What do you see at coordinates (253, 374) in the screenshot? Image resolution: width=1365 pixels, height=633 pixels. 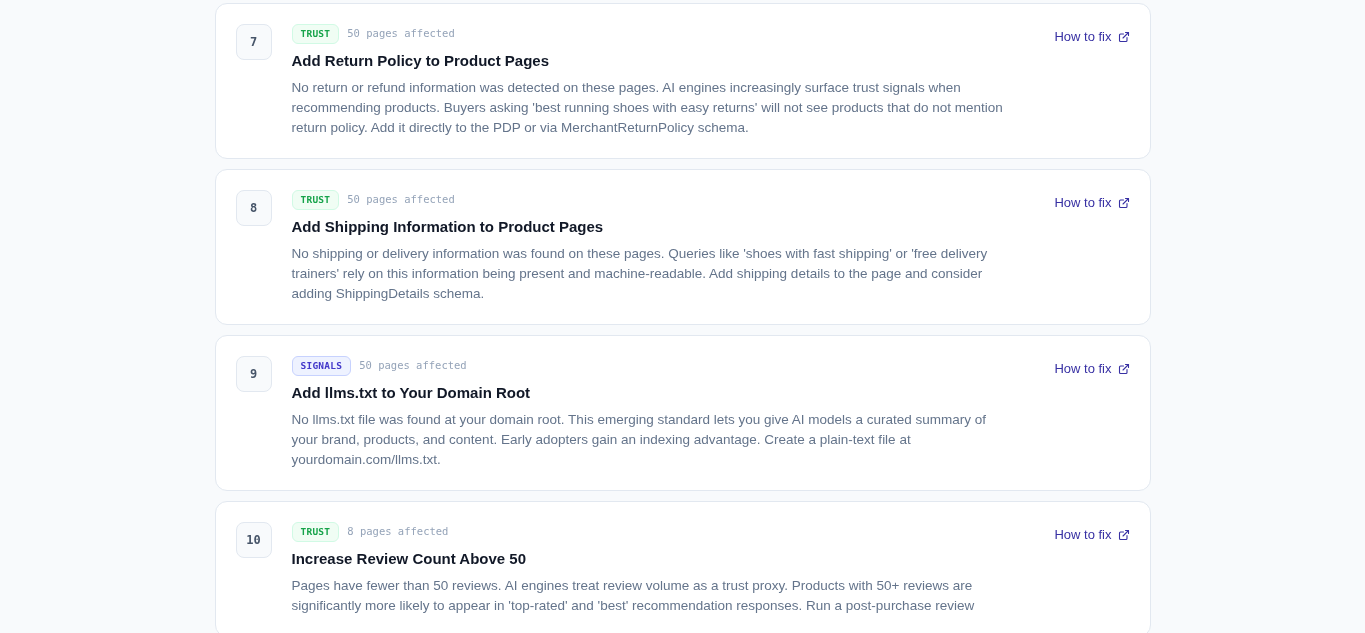 I see `issue-number: 9` at bounding box center [253, 374].